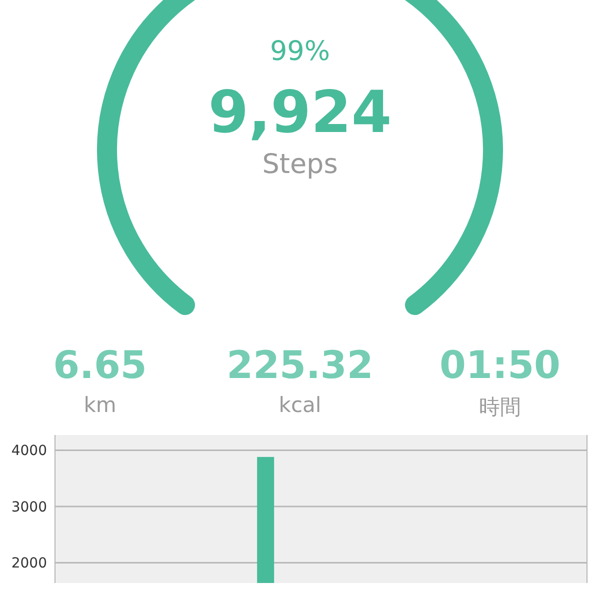 The height and width of the screenshot is (600, 600). I want to click on steps-label: Steps, so click(300, 164).